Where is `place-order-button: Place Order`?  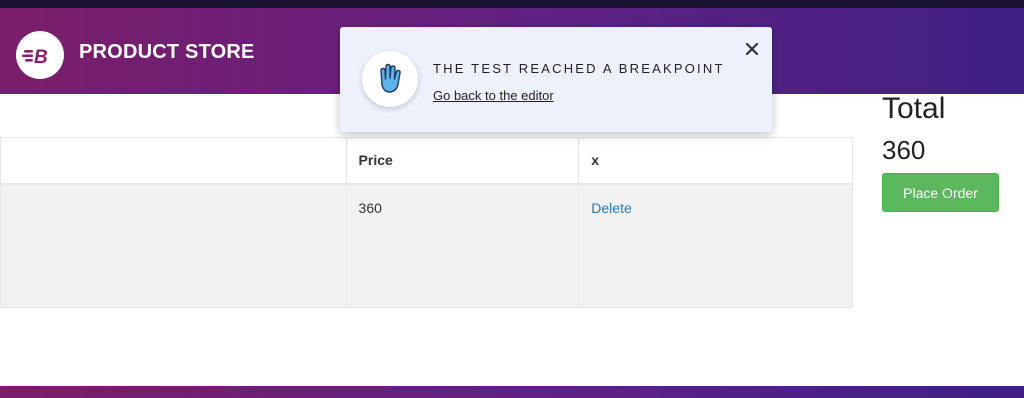
place-order-button: Place Order is located at coordinates (940, 192).